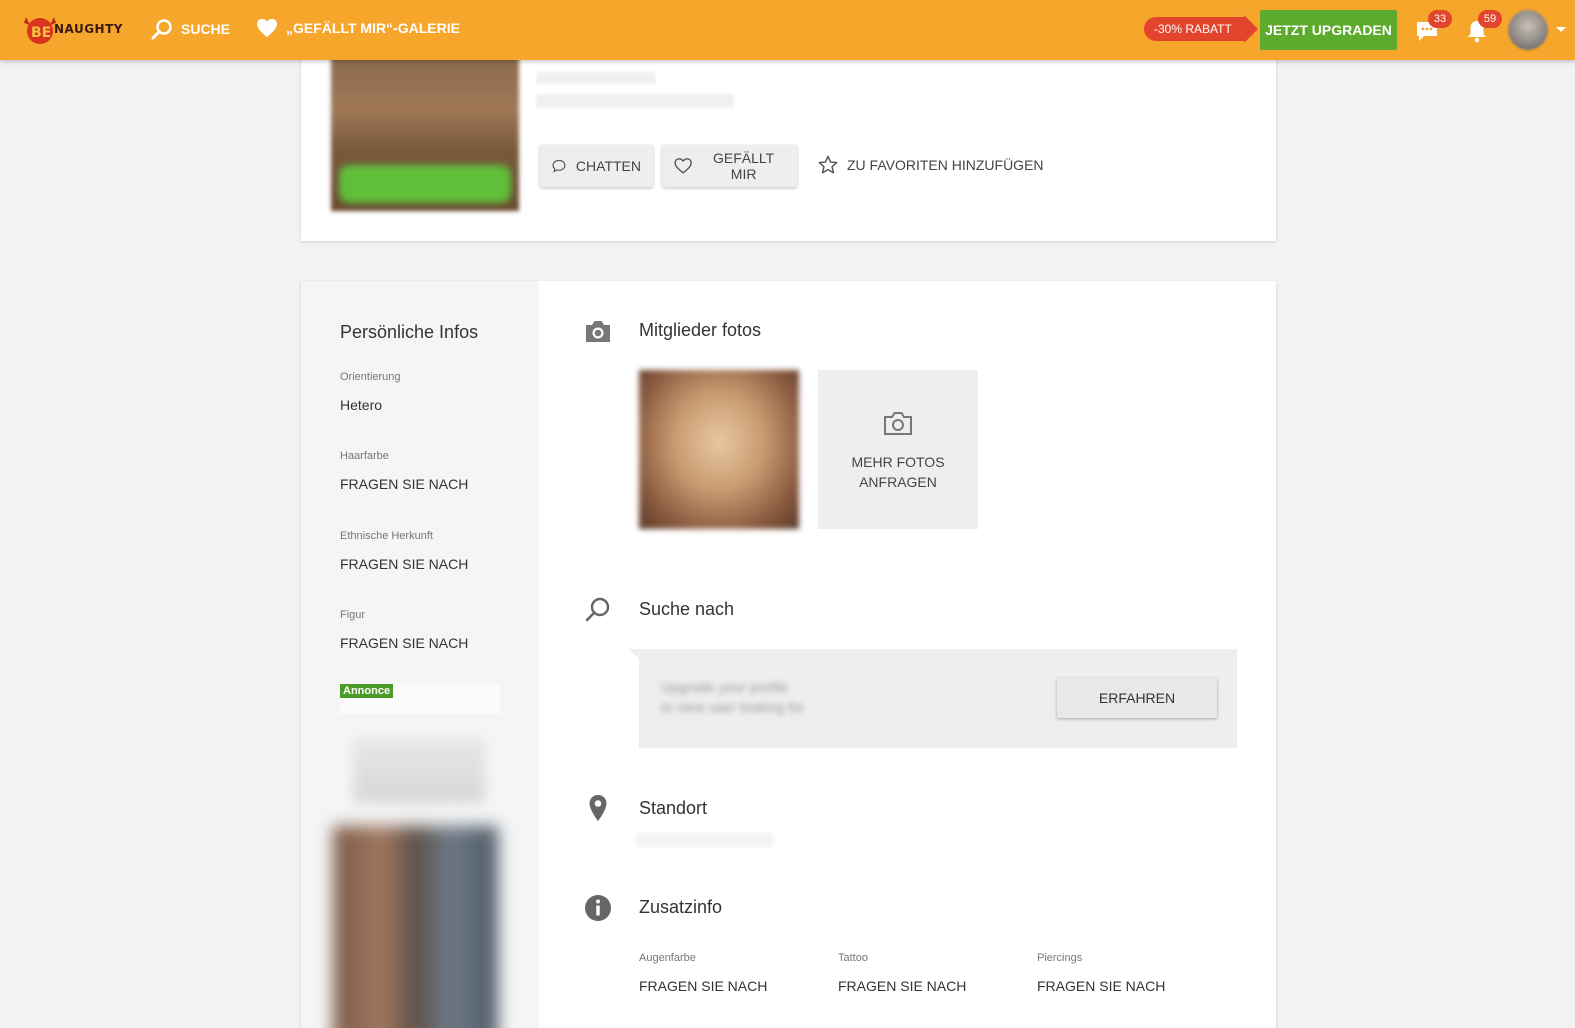 The width and height of the screenshot is (1575, 1028). What do you see at coordinates (673, 808) in the screenshot?
I see `location-title: Standort` at bounding box center [673, 808].